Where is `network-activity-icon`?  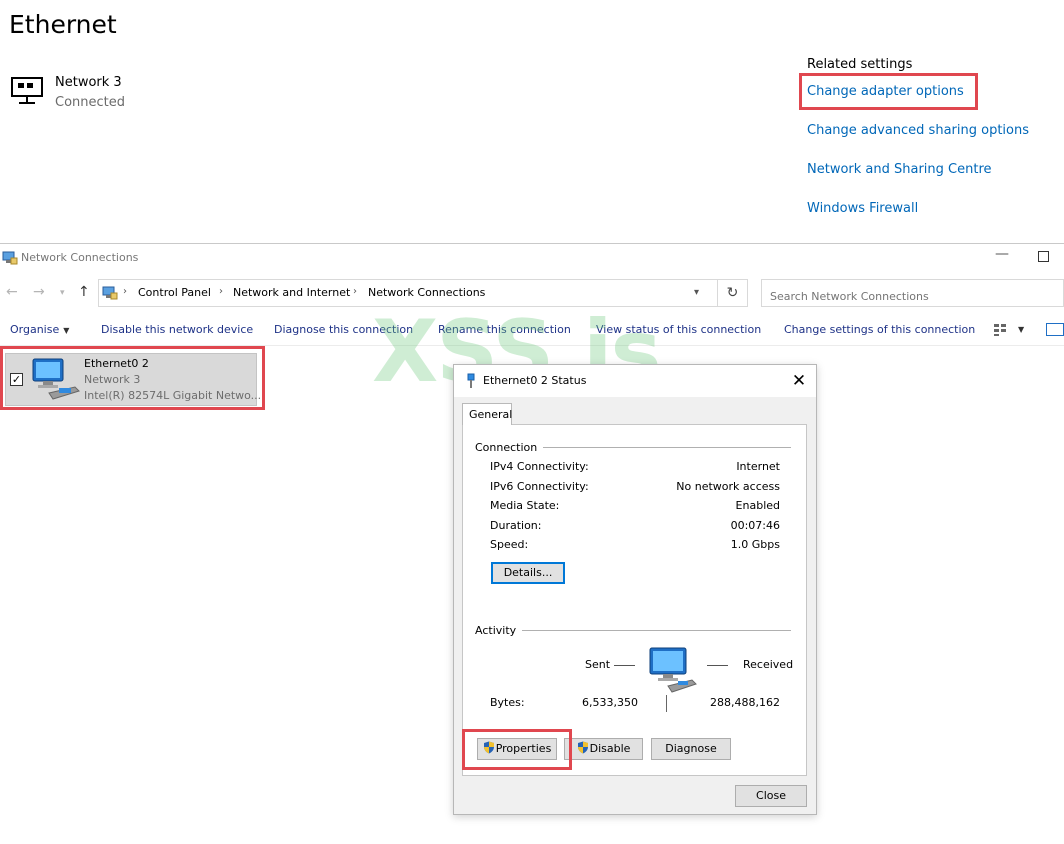 network-activity-icon is located at coordinates (673, 670).